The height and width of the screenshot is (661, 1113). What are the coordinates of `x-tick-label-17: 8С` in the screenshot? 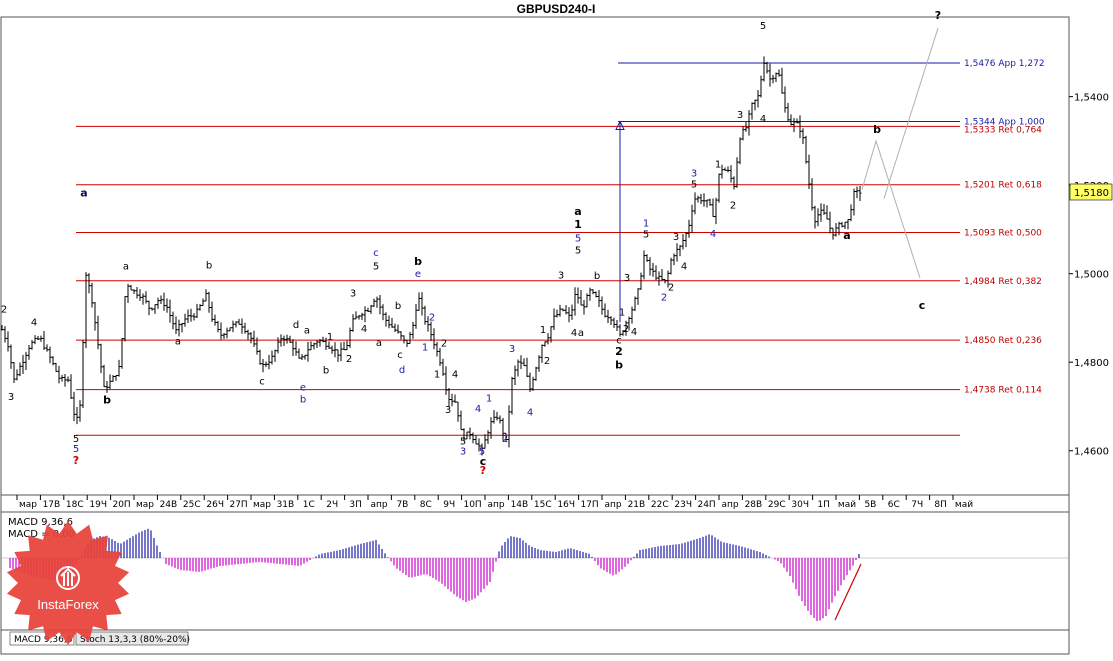 It's located at (426, 505).